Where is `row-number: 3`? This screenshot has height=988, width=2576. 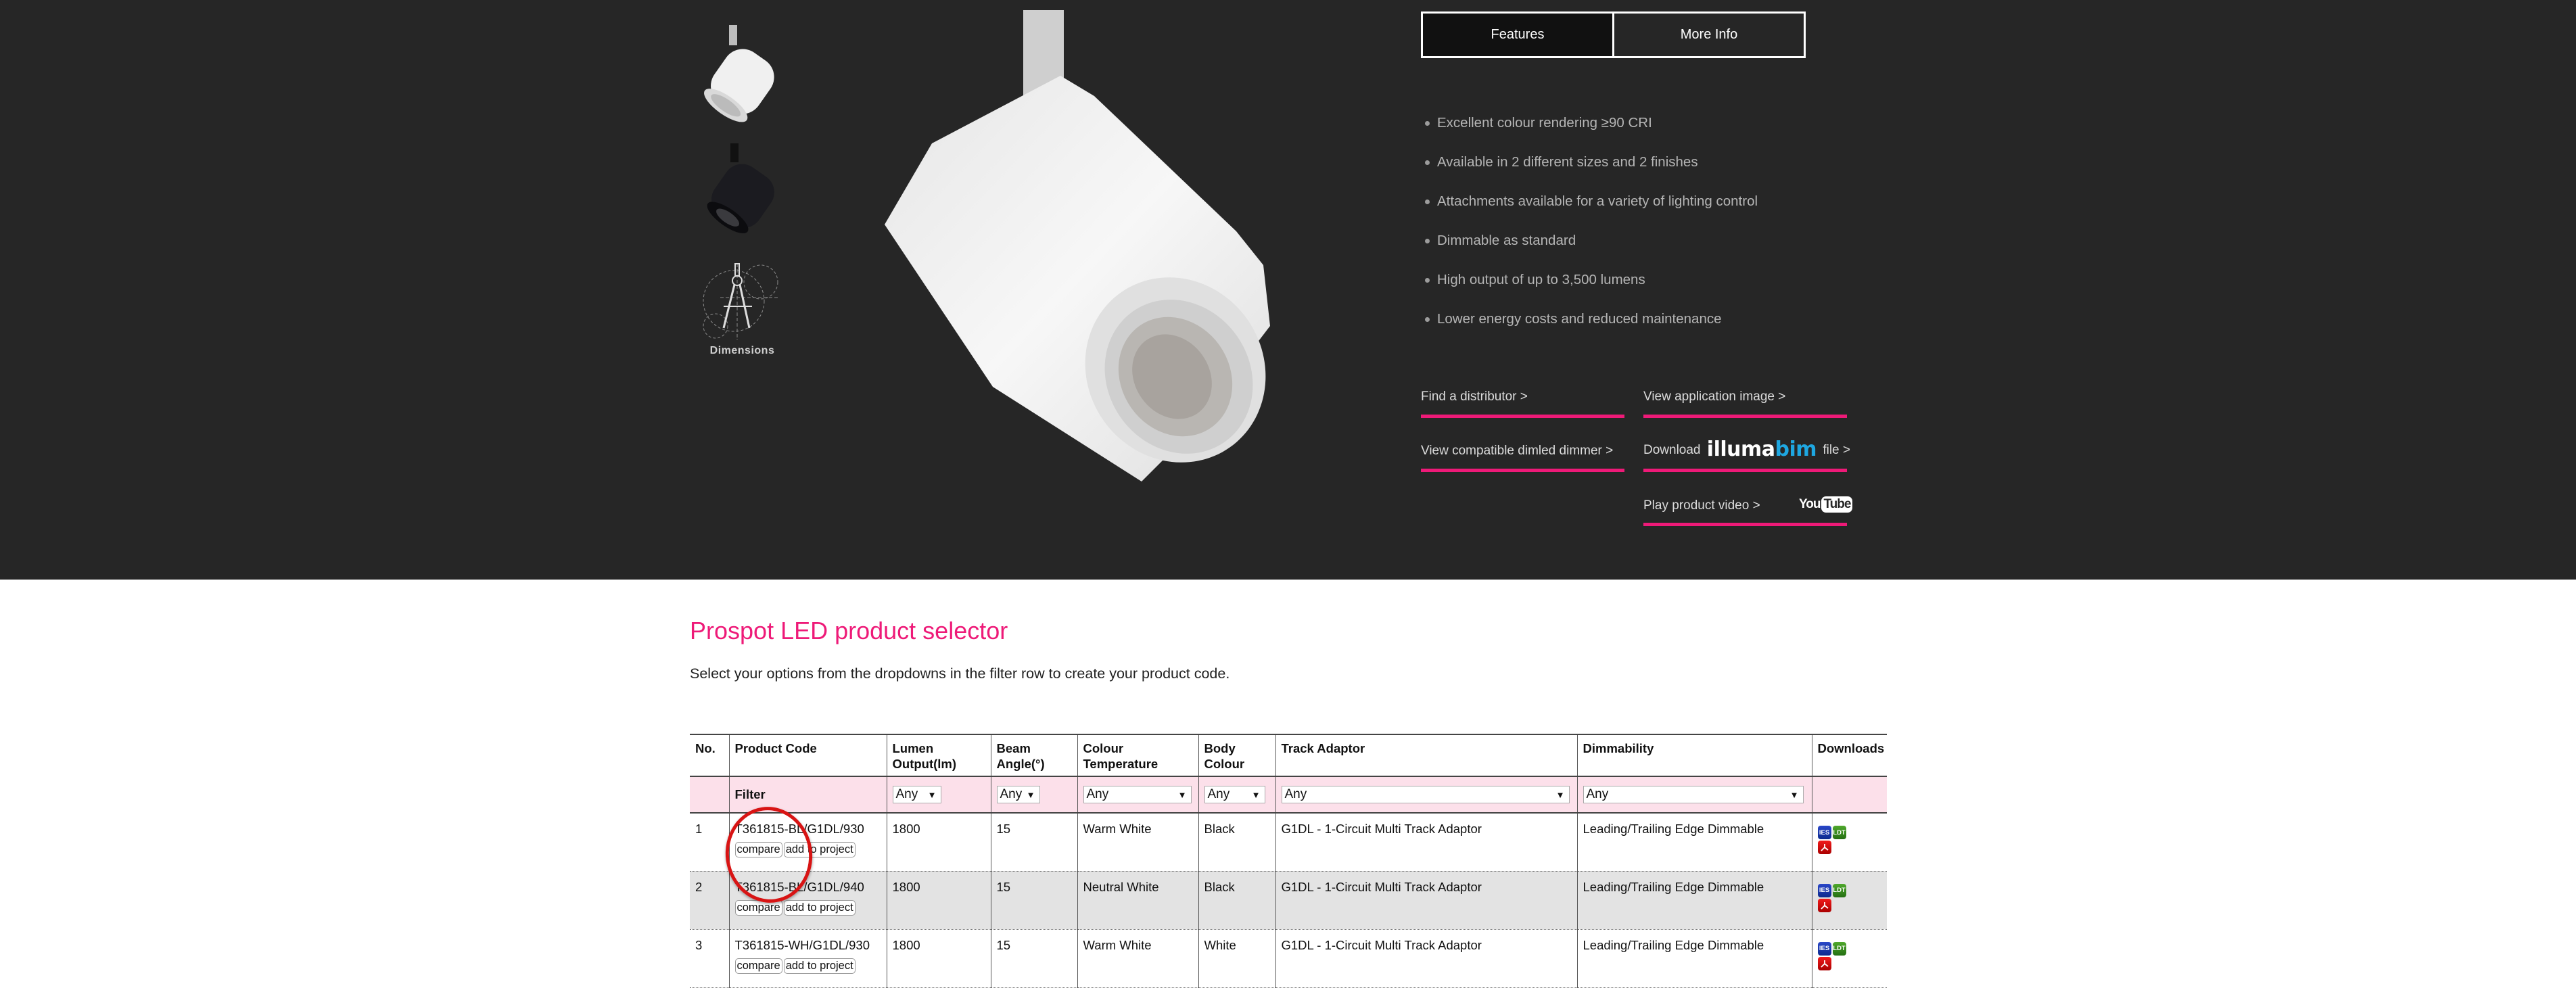 row-number: 3 is located at coordinates (710, 958).